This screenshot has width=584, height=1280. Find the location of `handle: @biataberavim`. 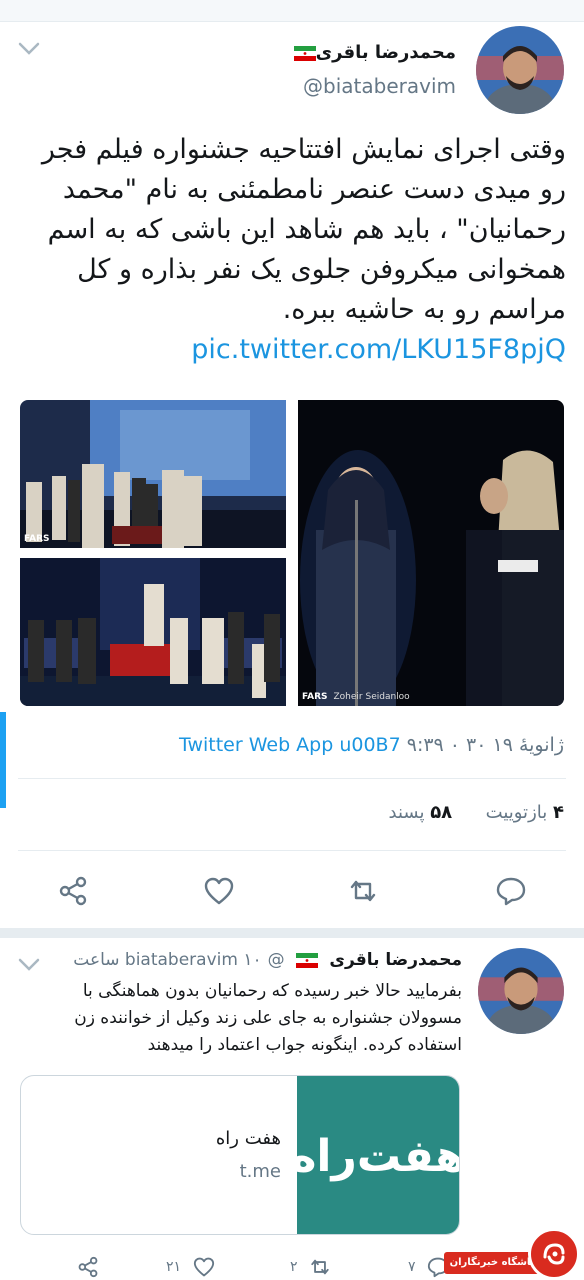

handle: @biataberavim is located at coordinates (379, 86).